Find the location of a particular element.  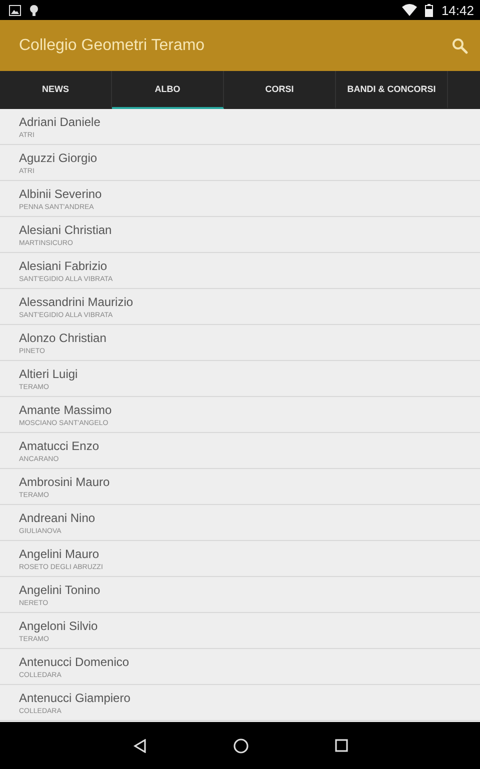

member-name: Alonzo Christian is located at coordinates (63, 337).